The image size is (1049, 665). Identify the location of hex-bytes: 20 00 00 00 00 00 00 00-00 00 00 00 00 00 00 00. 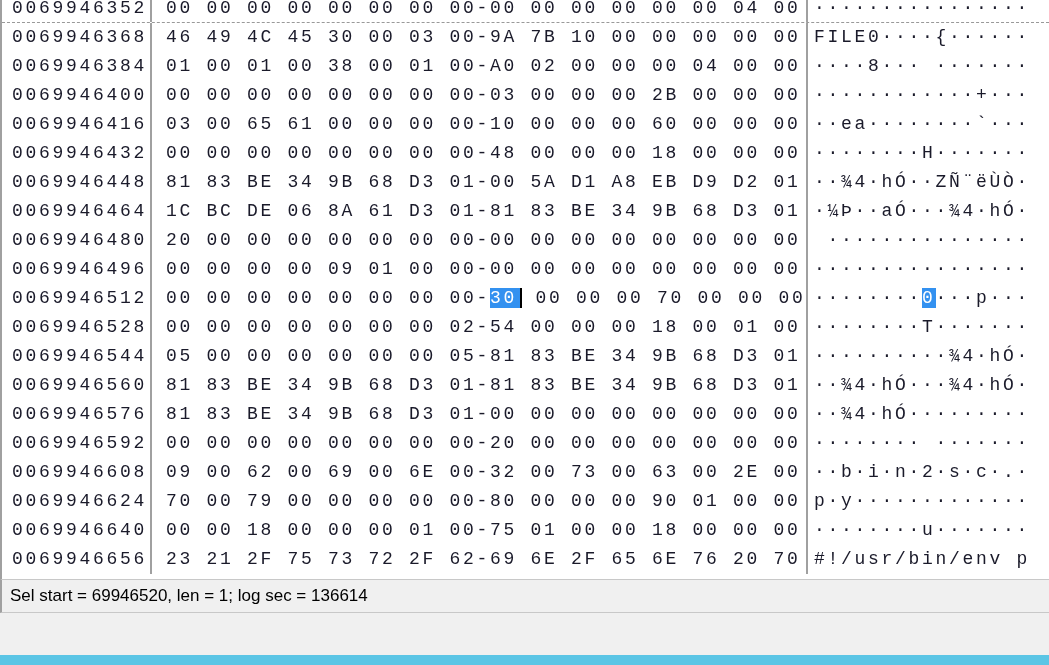
(483, 240).